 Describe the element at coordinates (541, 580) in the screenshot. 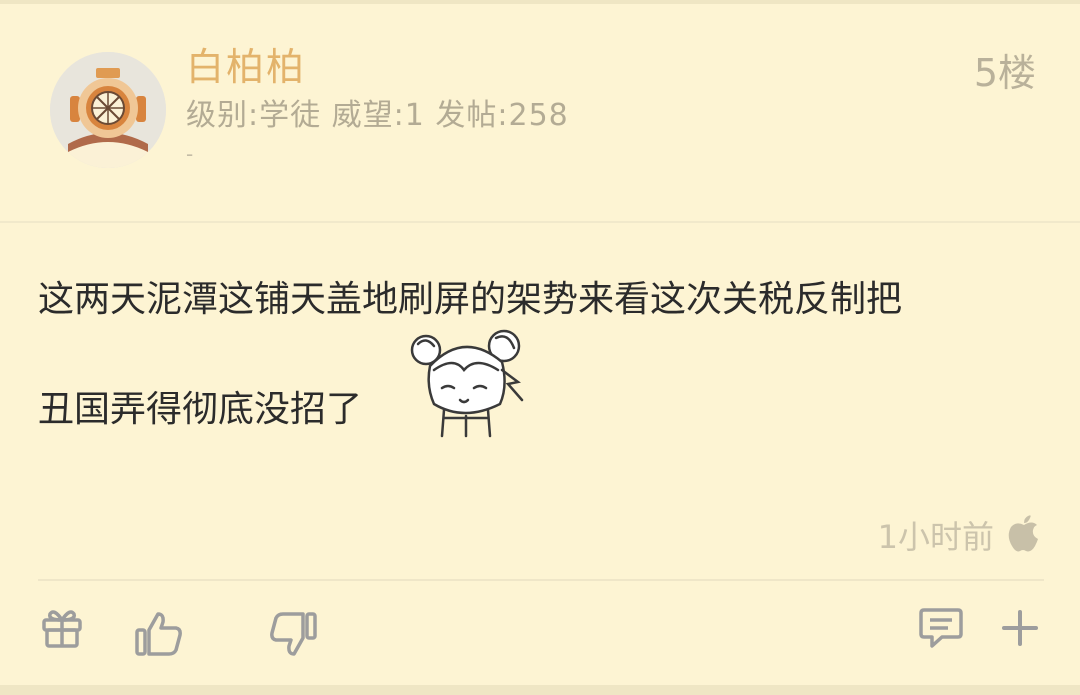

I see `footer-divider` at that location.